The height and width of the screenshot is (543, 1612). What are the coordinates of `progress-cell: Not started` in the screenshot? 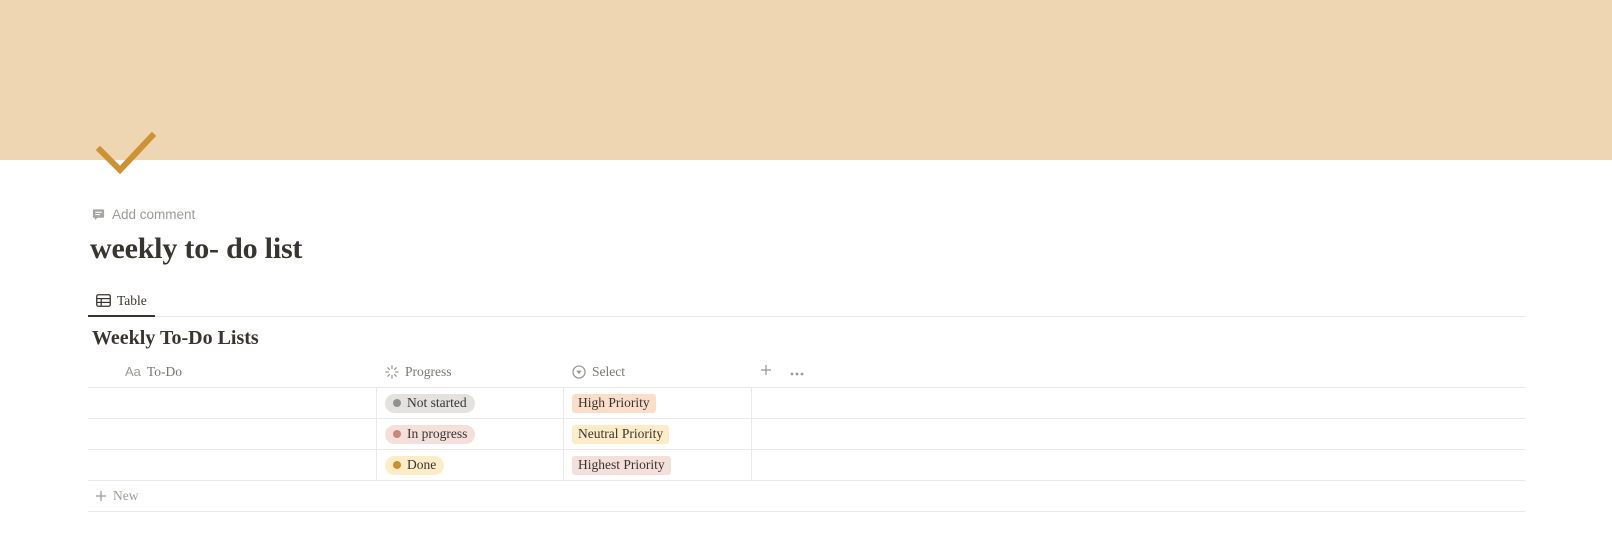 It's located at (470, 403).